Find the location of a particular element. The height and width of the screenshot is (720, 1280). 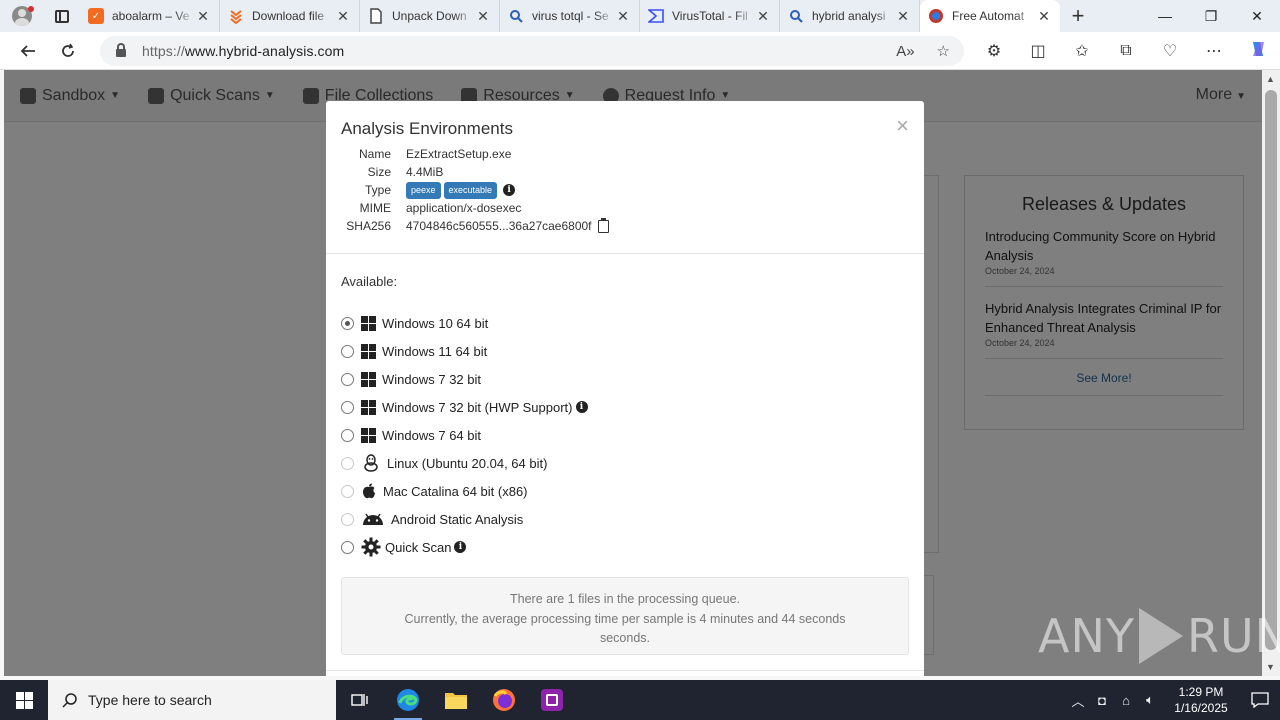

profile-button is located at coordinates (22, 16).